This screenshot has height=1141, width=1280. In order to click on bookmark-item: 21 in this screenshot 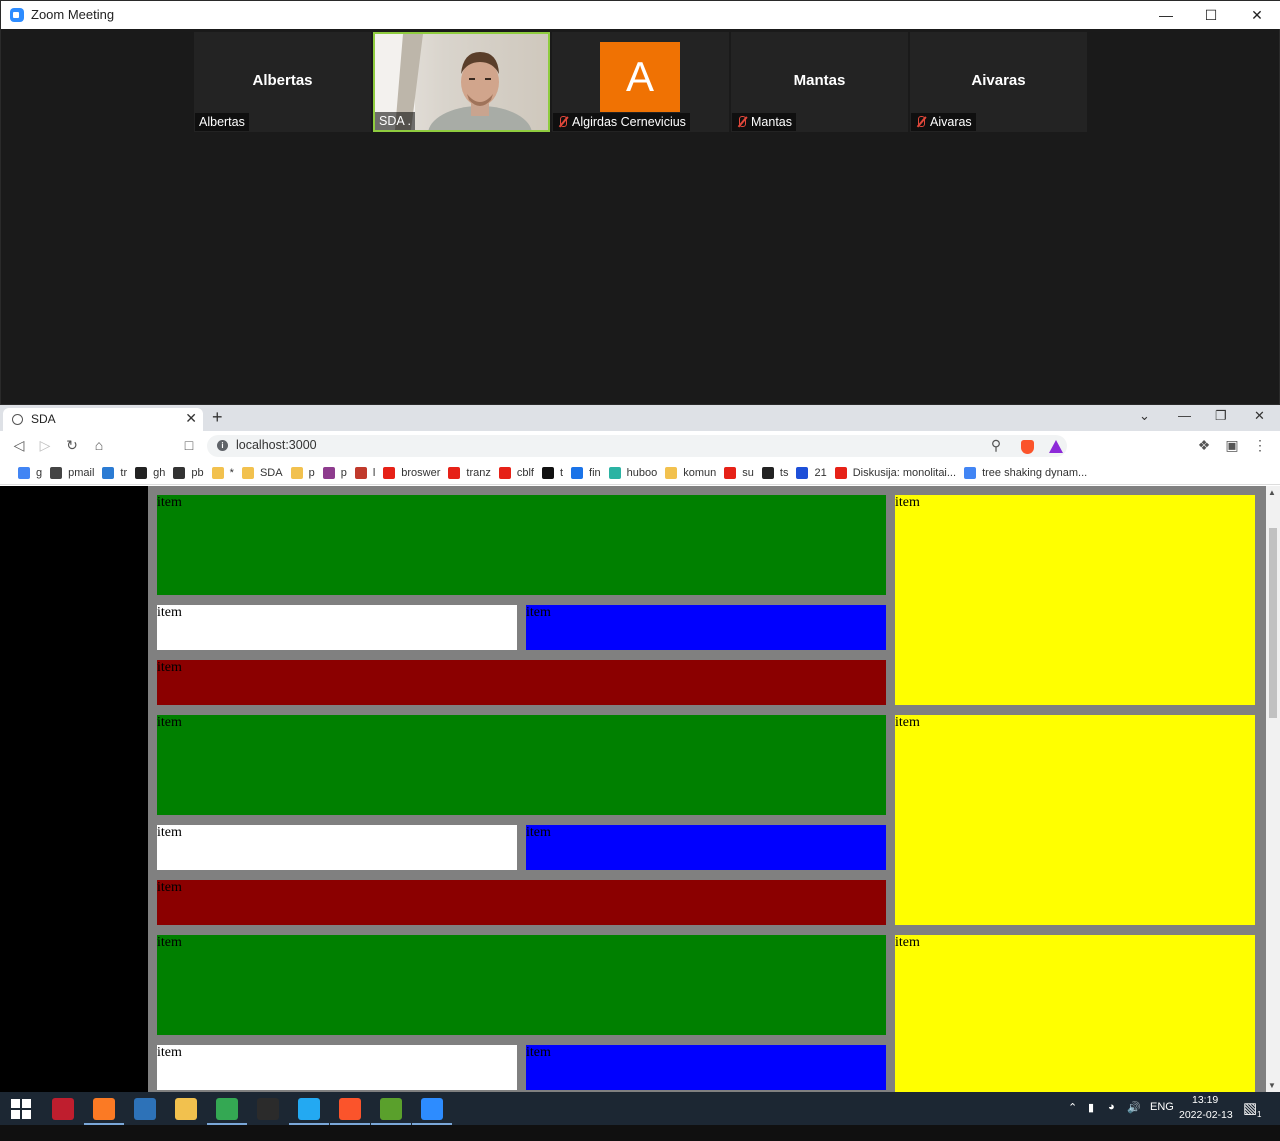, I will do `click(811, 473)`.